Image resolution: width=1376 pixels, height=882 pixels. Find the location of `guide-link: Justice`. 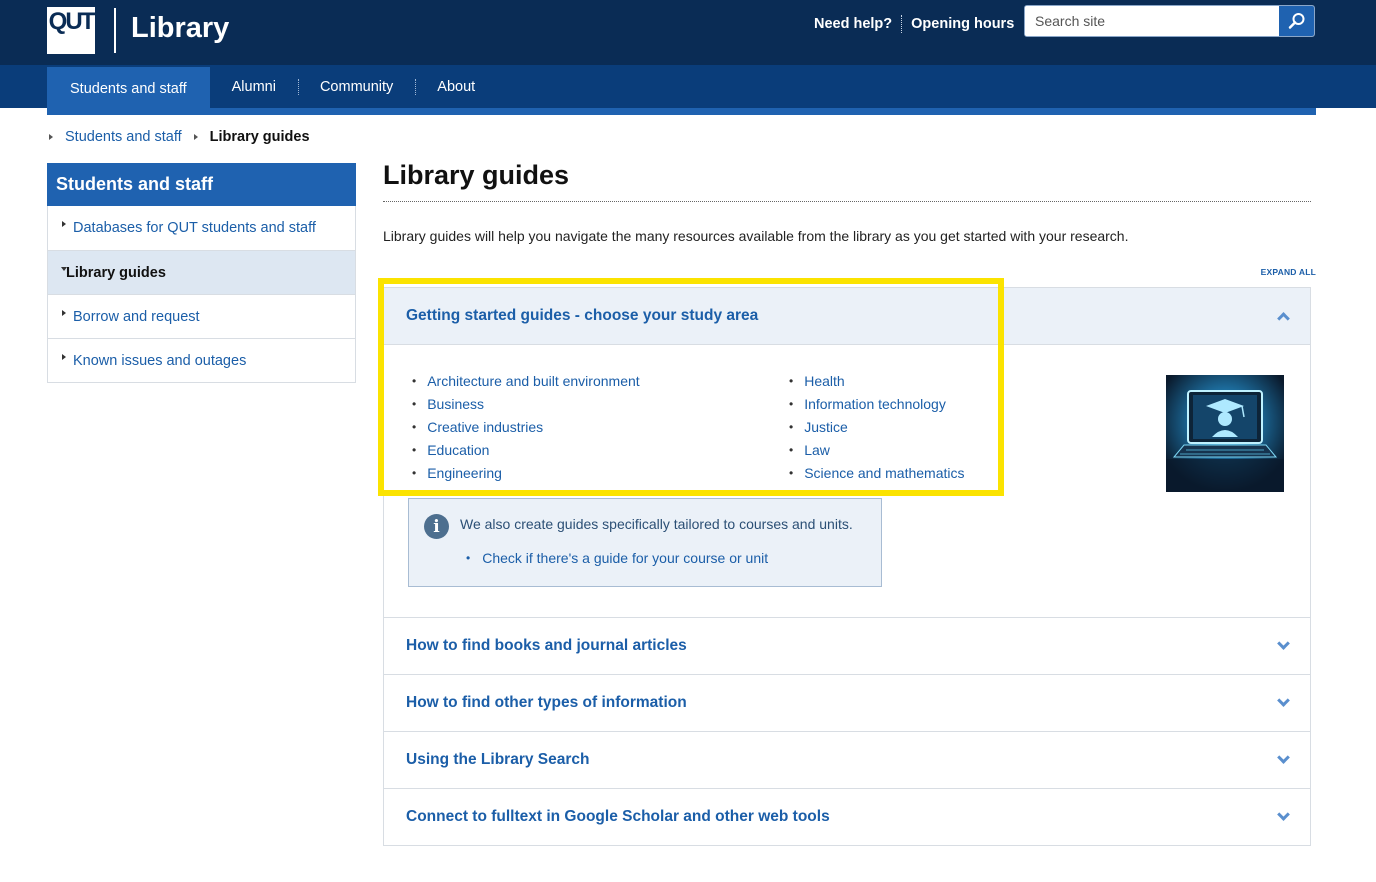

guide-link: Justice is located at coordinates (826, 427).